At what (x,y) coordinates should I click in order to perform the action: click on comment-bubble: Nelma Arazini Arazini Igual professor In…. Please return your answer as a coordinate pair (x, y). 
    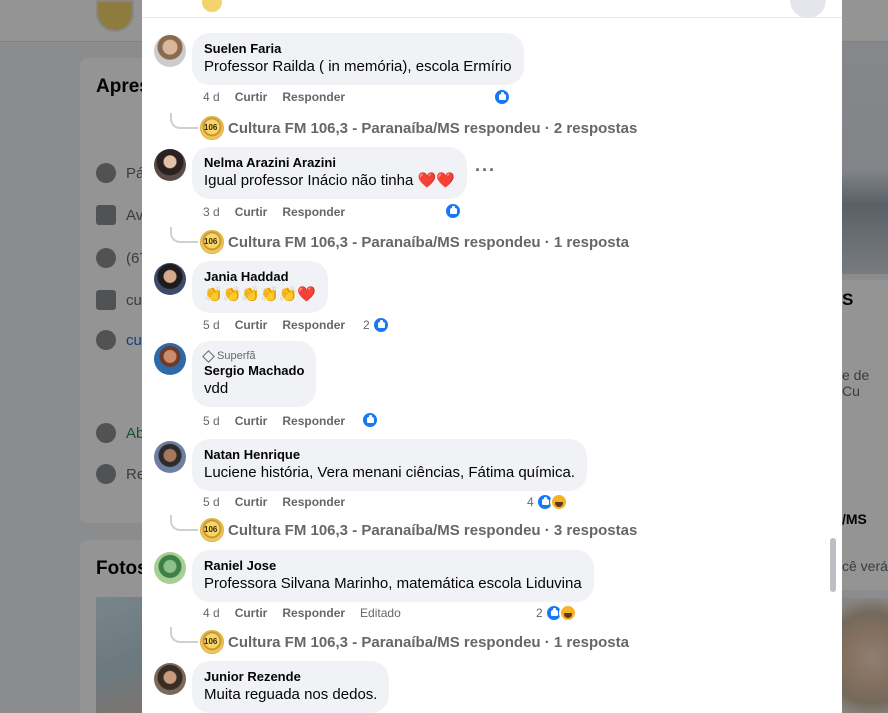
    Looking at the image, I should click on (329, 173).